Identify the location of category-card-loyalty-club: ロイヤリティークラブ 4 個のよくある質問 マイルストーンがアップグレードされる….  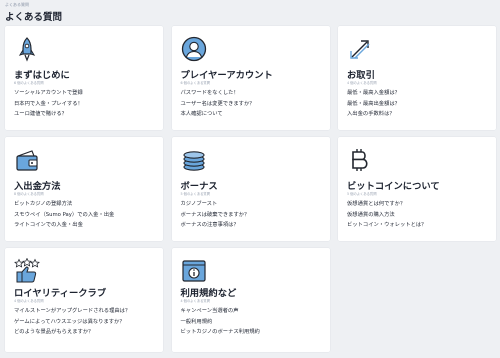
(84, 300).